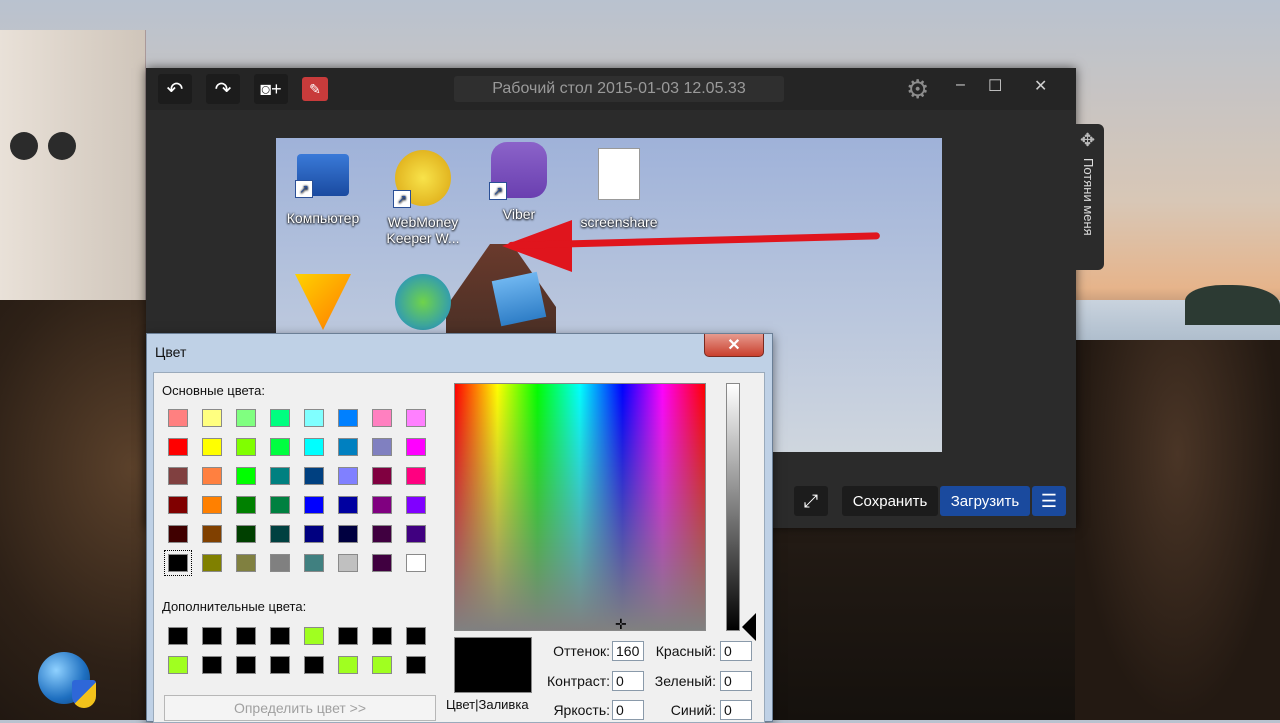 This screenshot has width=1280, height=723. I want to click on red-field: 0, so click(736, 651).